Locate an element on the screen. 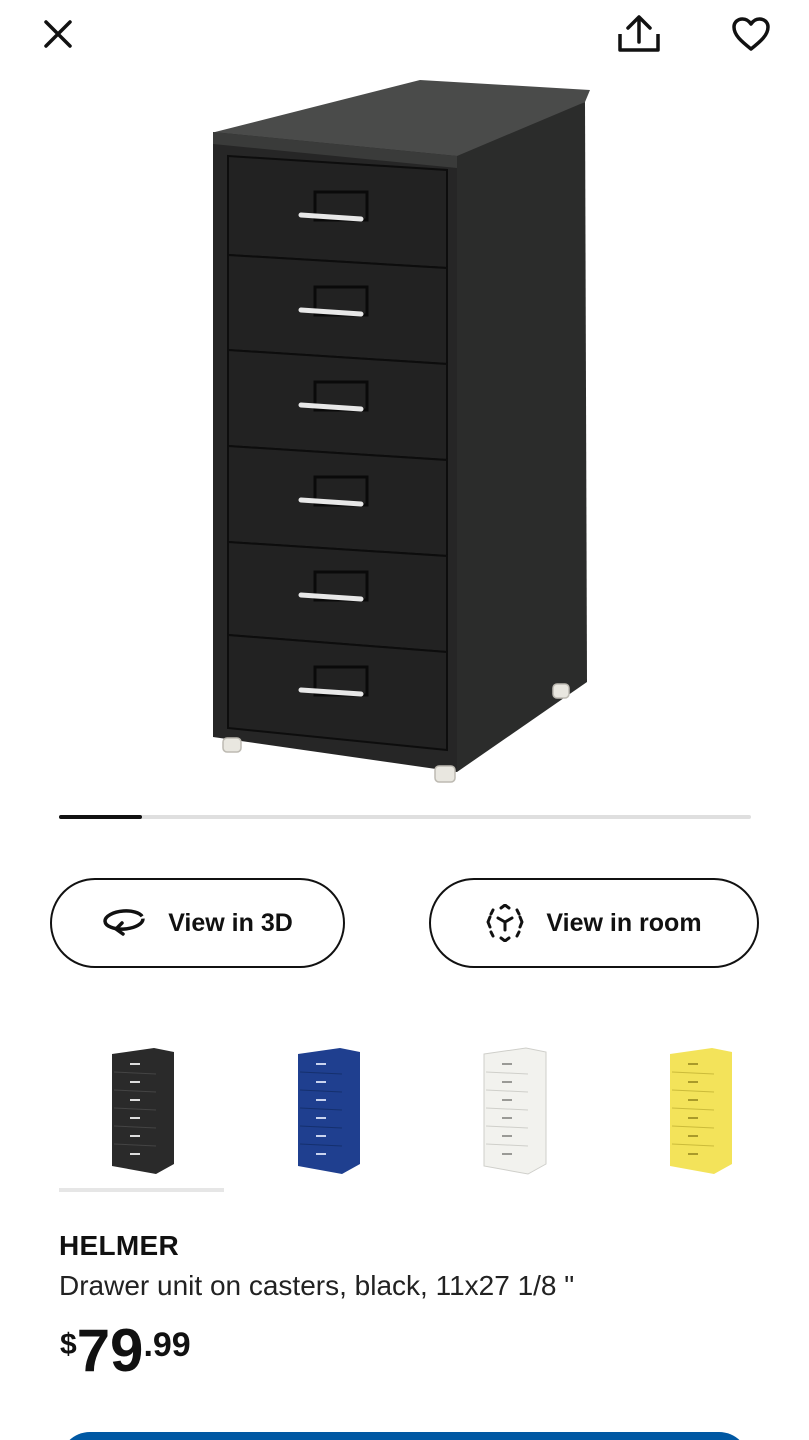  view-in-3d-button: View in 3D is located at coordinates (197, 923).